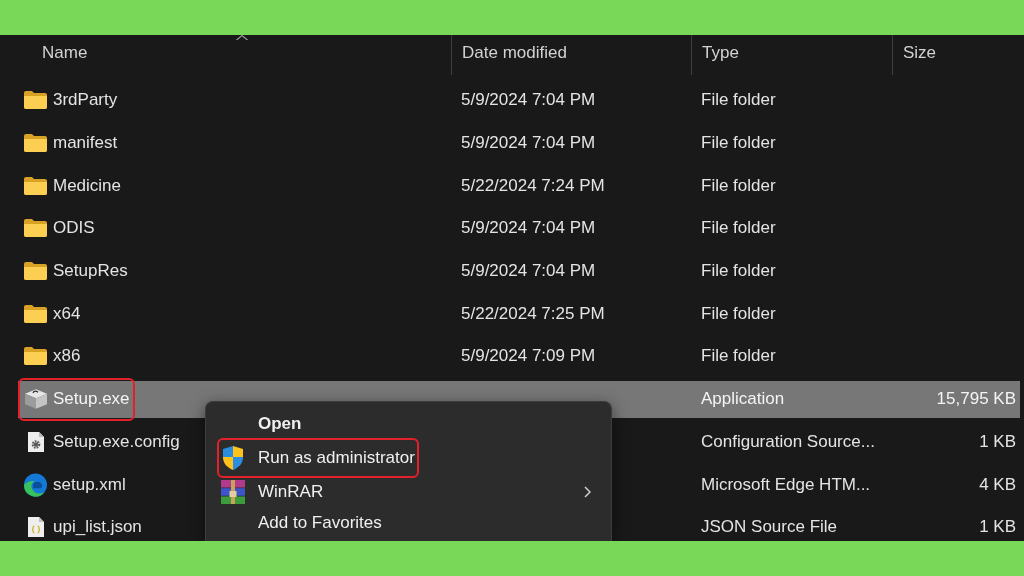  What do you see at coordinates (85, 143) in the screenshot?
I see `file-name: manifest` at bounding box center [85, 143].